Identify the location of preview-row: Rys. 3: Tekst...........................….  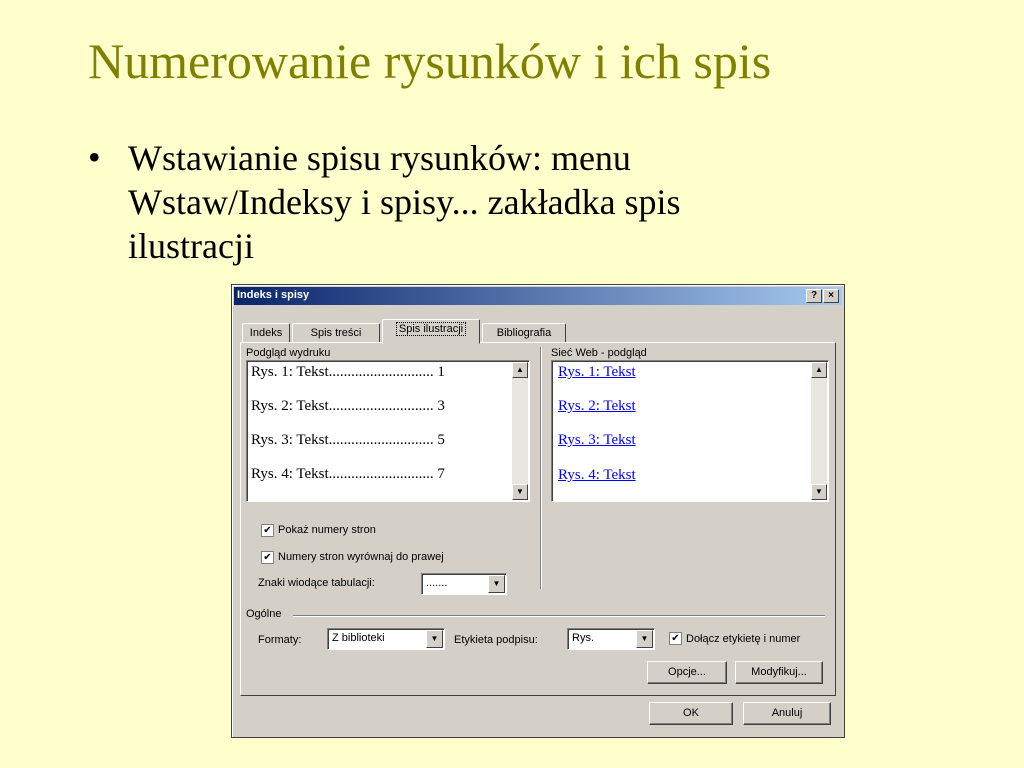
(348, 440).